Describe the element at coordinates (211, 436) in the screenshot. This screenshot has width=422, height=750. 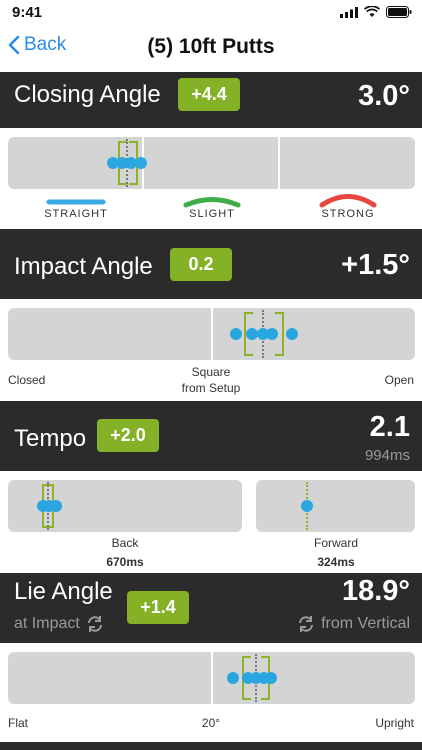
I see `tempo-header: Tempo +2.0 2.1 994ms` at that location.